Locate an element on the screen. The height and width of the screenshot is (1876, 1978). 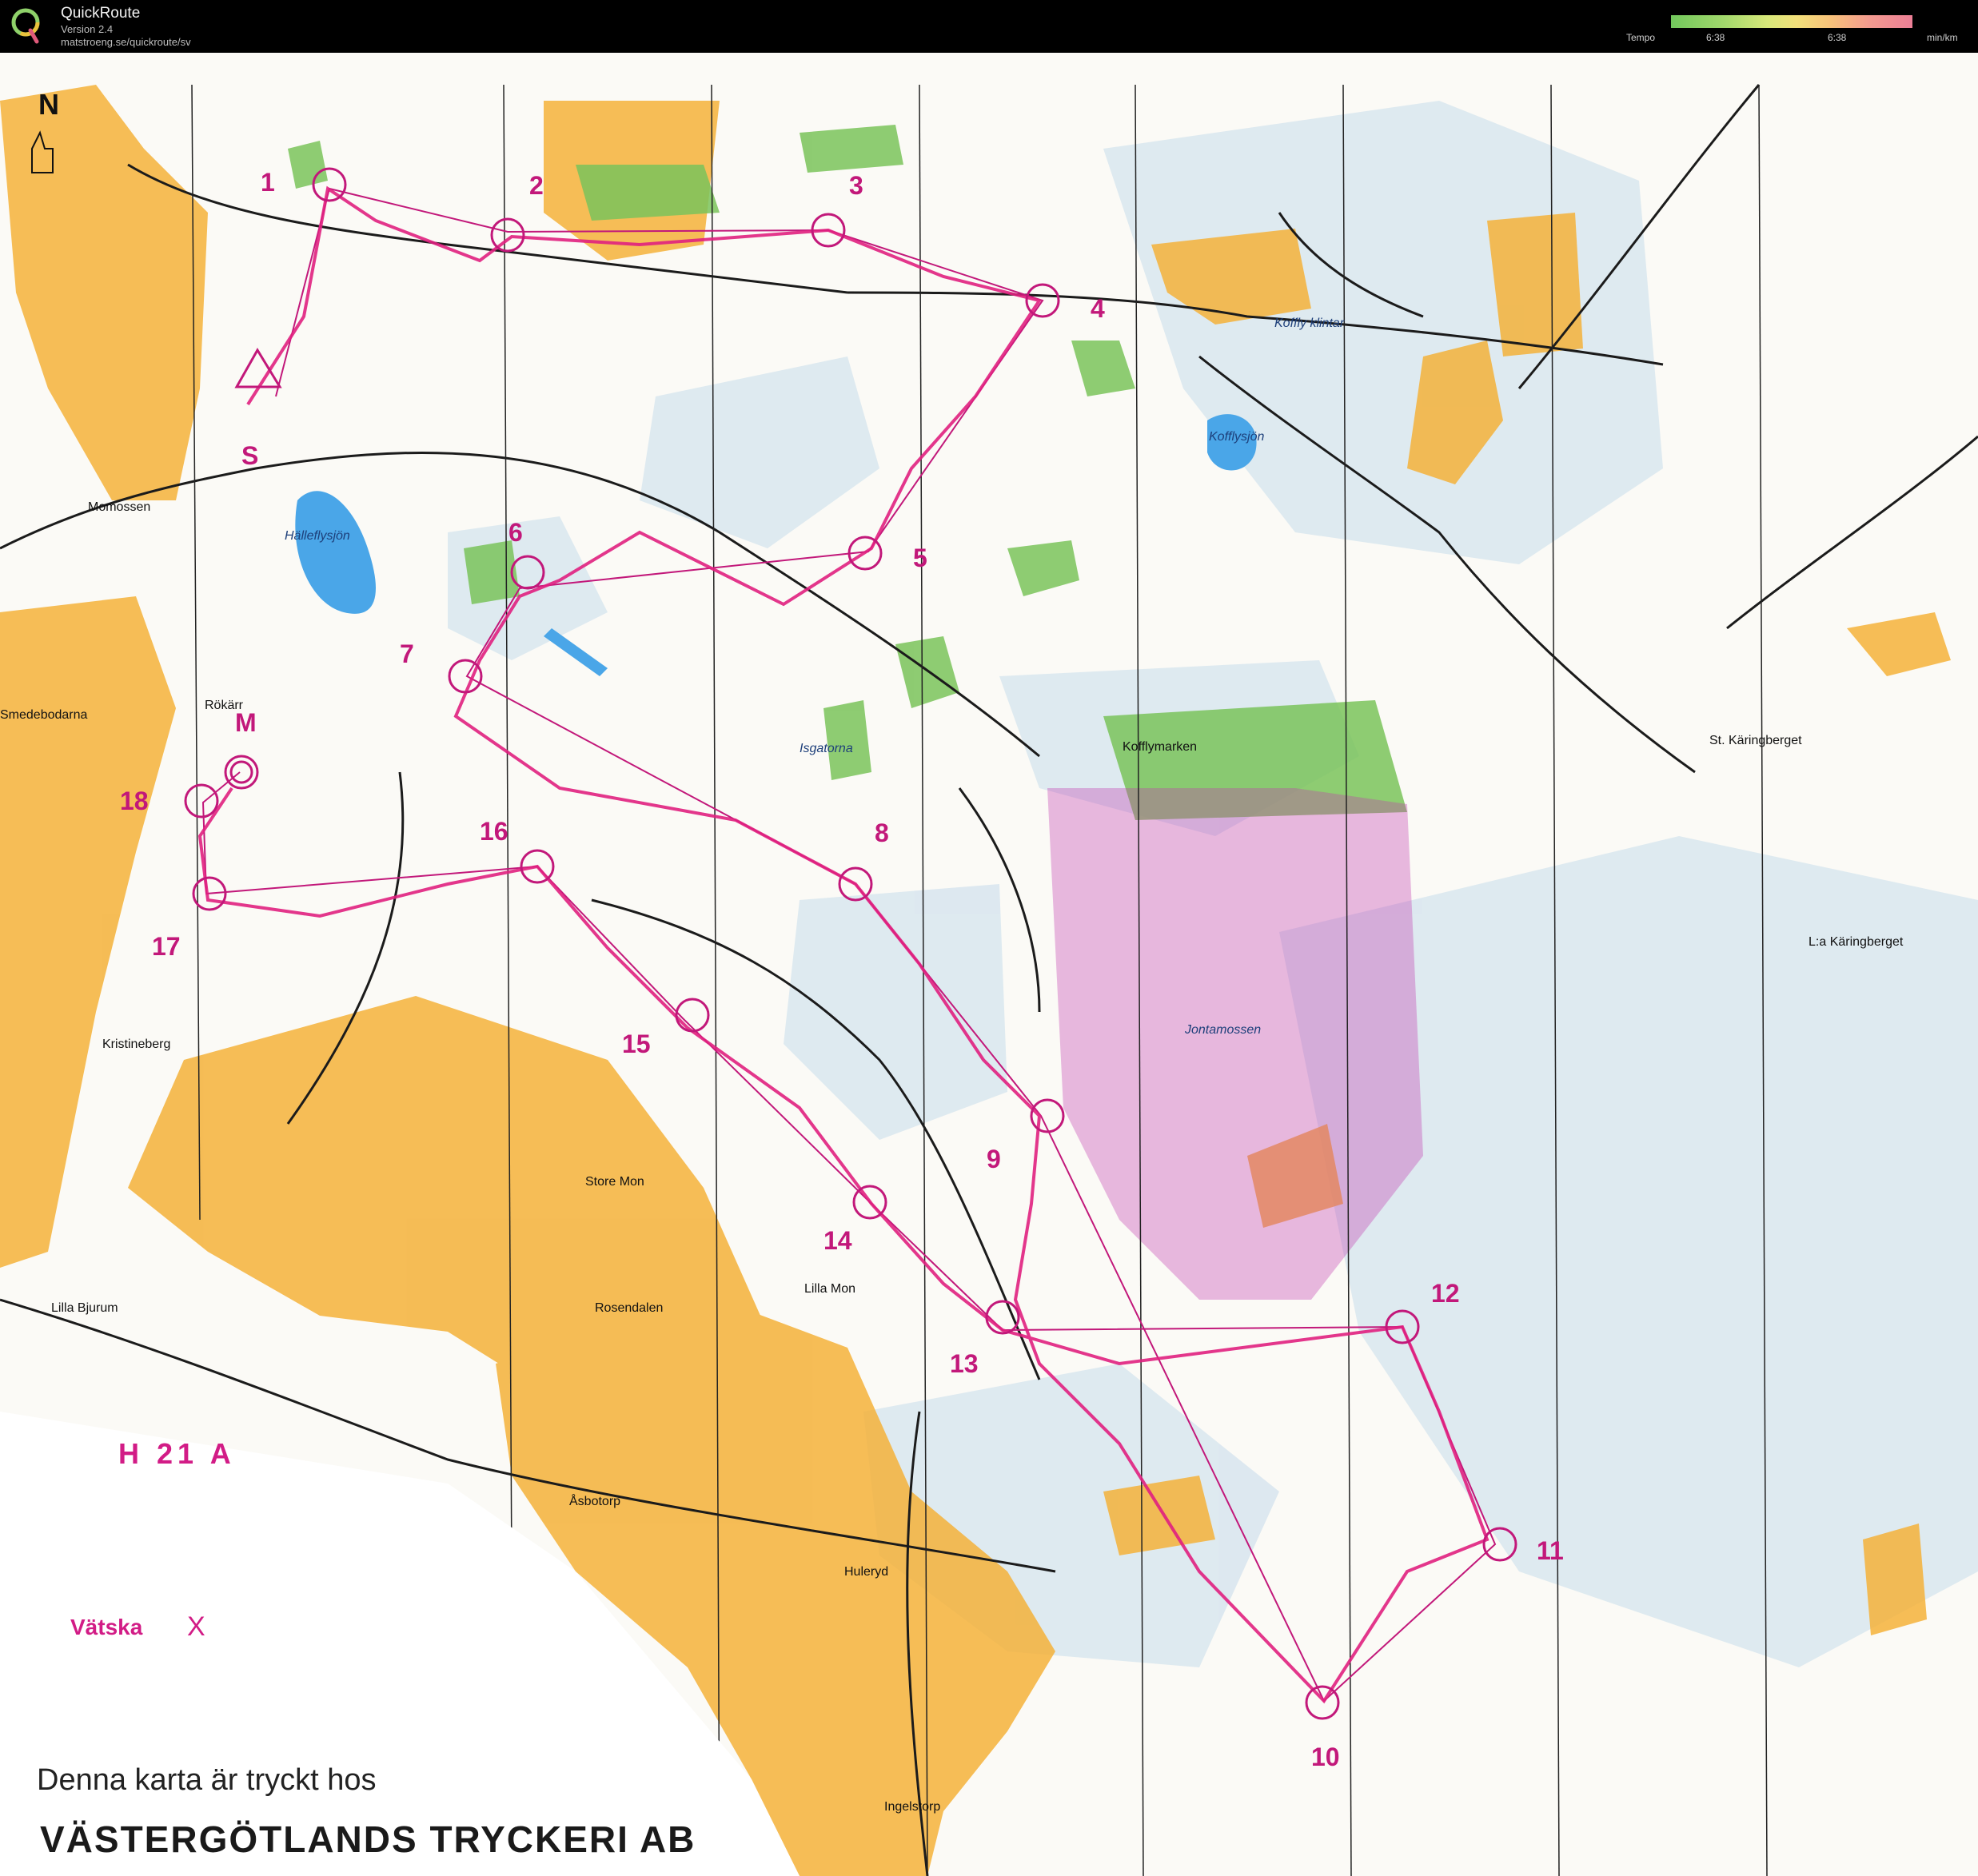
place-lilla-mon: Lilla Mon is located at coordinates (830, 1289).